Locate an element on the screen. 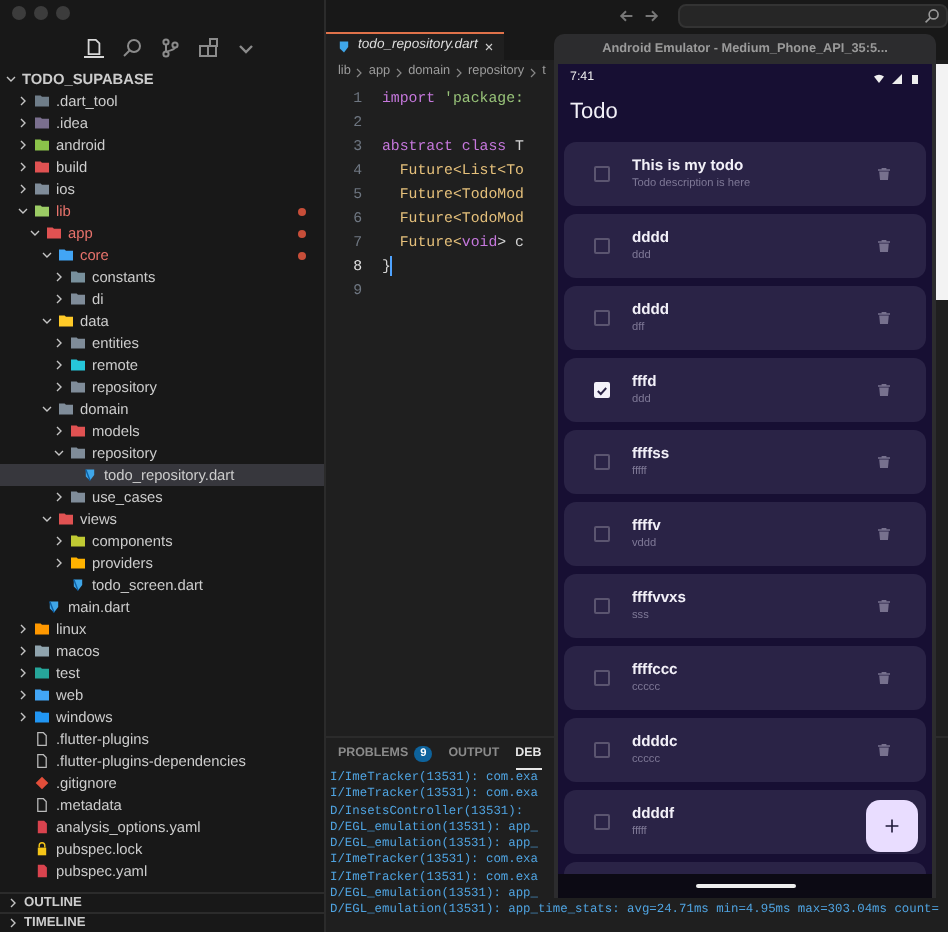 The image size is (948, 932). text-cursor is located at coordinates (391, 266).